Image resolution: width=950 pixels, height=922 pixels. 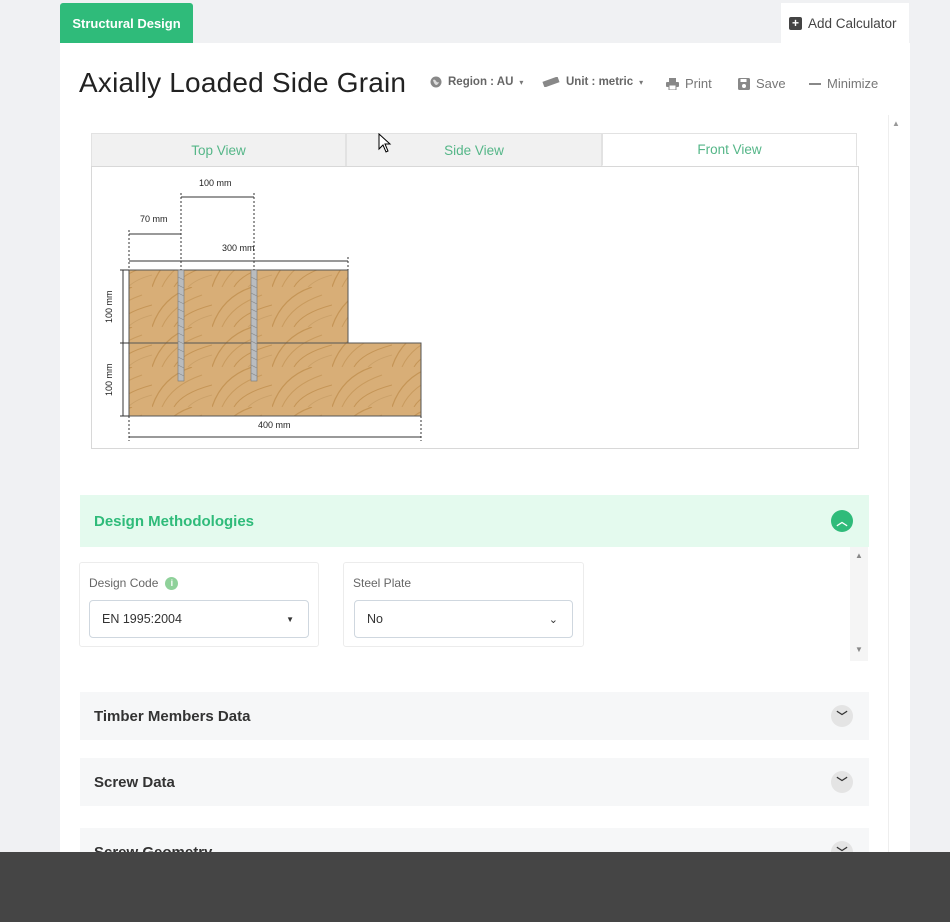 What do you see at coordinates (274, 425) in the screenshot?
I see `dim-label-400: 400 mm` at bounding box center [274, 425].